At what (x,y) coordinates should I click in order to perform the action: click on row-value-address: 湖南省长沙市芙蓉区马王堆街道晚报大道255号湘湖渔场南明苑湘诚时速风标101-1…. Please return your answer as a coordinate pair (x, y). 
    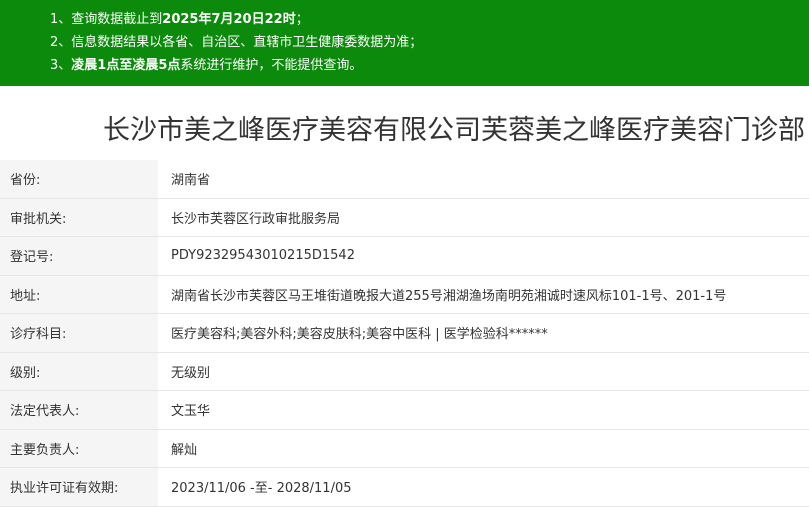
    Looking at the image, I should click on (449, 296).